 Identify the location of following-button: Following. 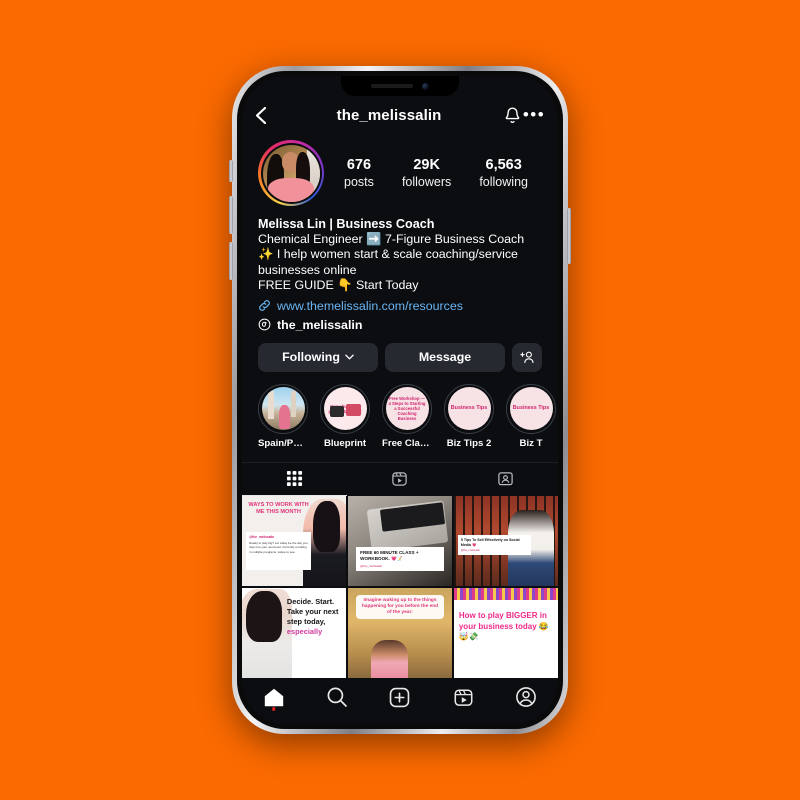
(318, 357).